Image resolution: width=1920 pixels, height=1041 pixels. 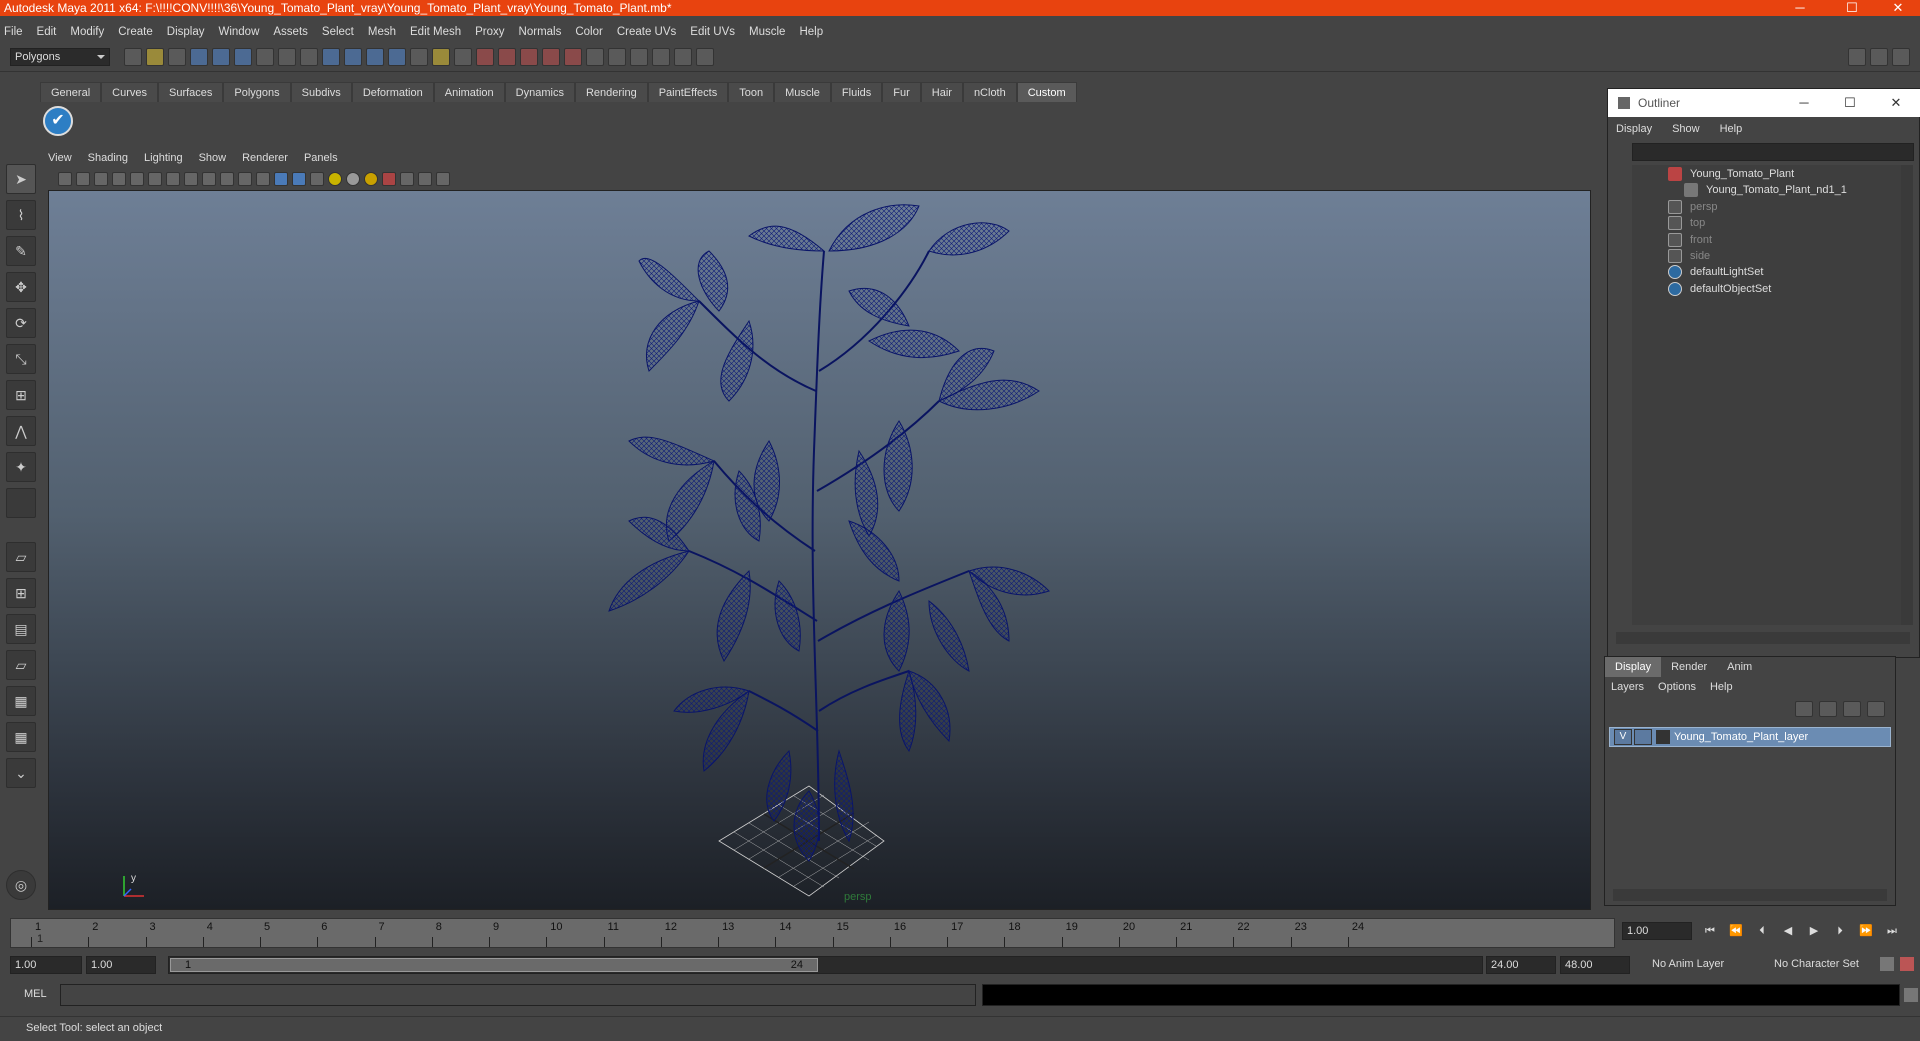 I want to click on step-forward-key-icon: ⏵, so click(x=1840, y=931).